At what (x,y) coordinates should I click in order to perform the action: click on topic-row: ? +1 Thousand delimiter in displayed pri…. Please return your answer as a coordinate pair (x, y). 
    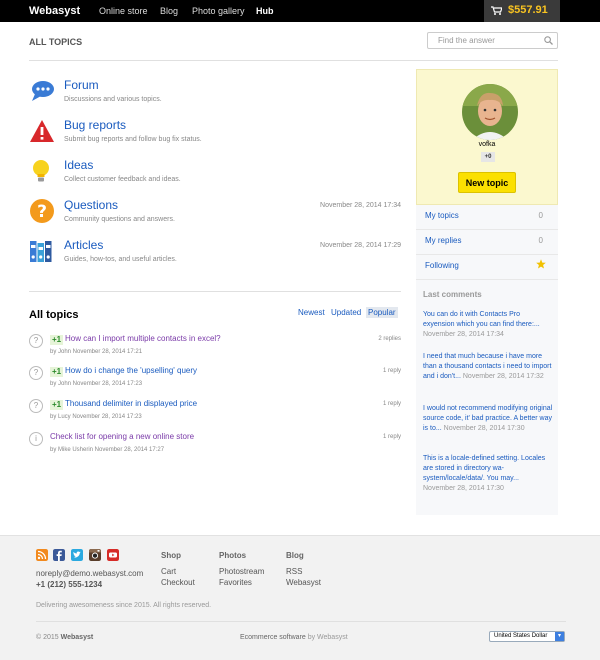
    Looking at the image, I should click on (215, 411).